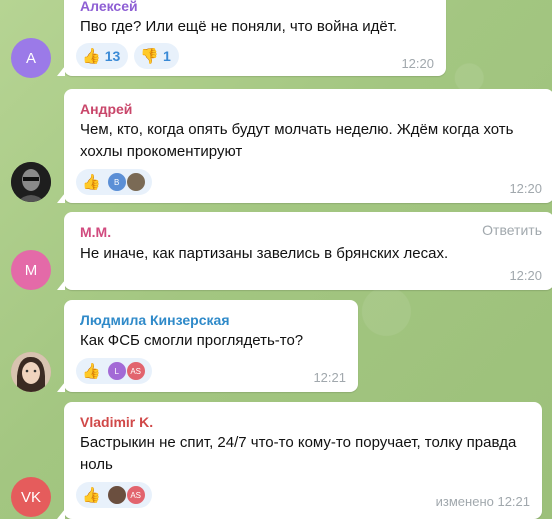  I want to click on reply-button: Ответить, so click(512, 230).